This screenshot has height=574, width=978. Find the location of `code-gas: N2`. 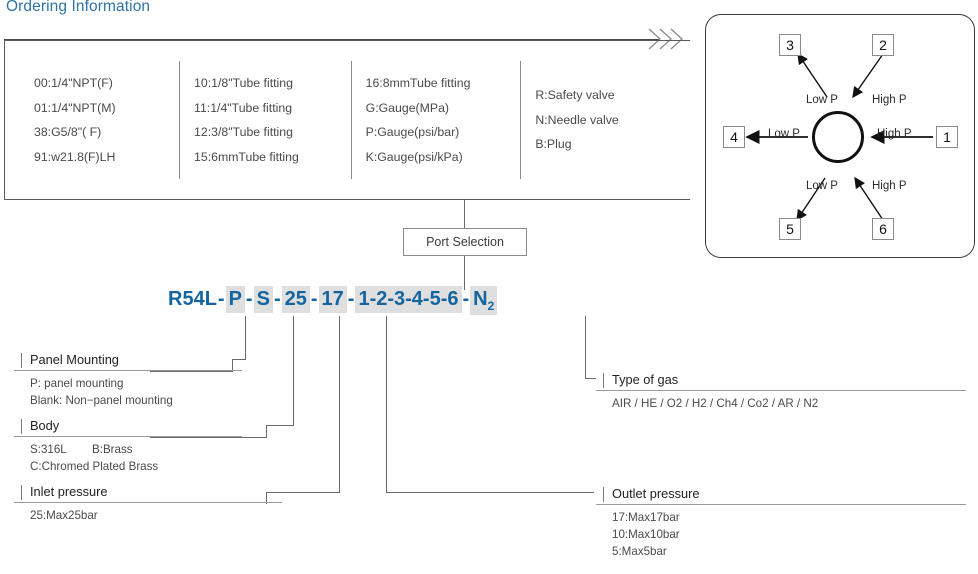

code-gas: N2 is located at coordinates (484, 300).